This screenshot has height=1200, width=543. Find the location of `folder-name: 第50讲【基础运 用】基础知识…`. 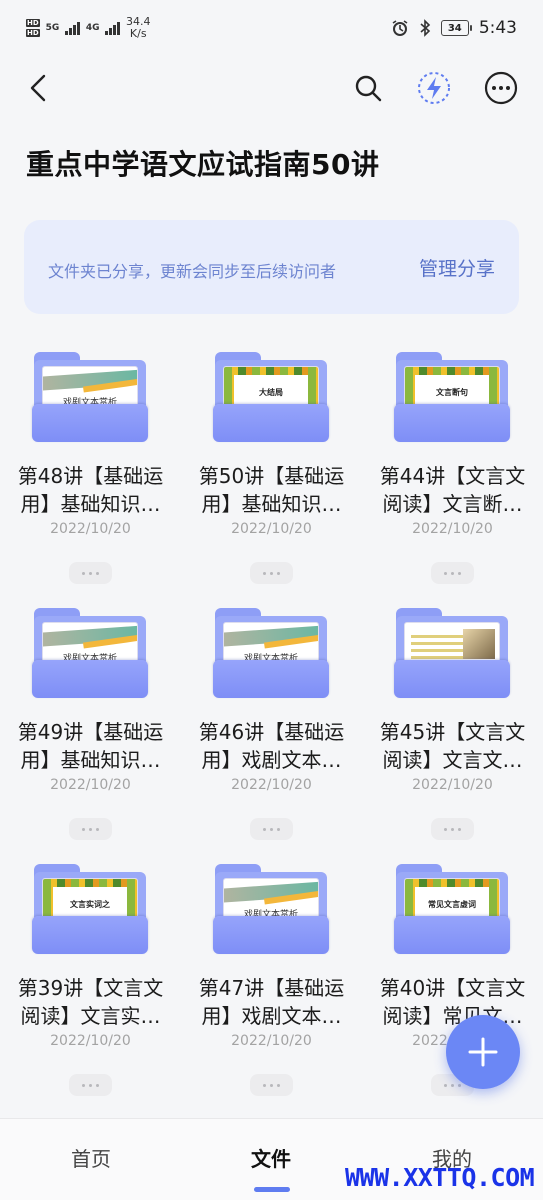

folder-name: 第50讲【基础运 用】基础知识… is located at coordinates (271, 490).